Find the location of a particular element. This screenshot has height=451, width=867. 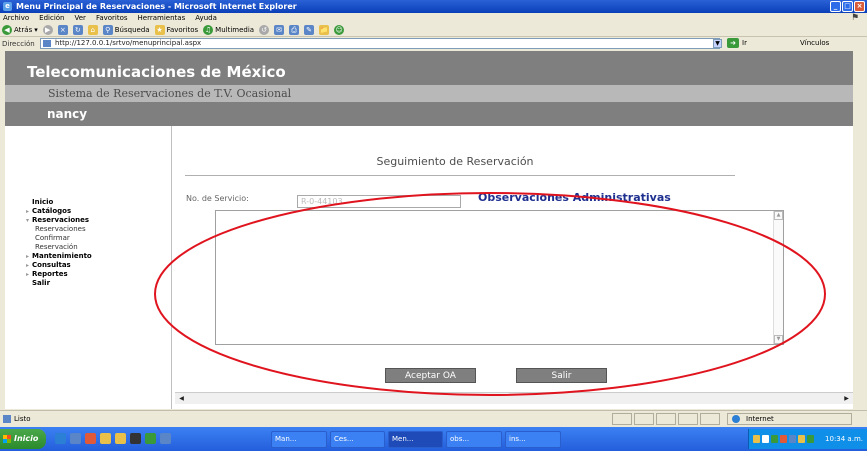

address-dropdown-button: ▼ is located at coordinates (717, 43).